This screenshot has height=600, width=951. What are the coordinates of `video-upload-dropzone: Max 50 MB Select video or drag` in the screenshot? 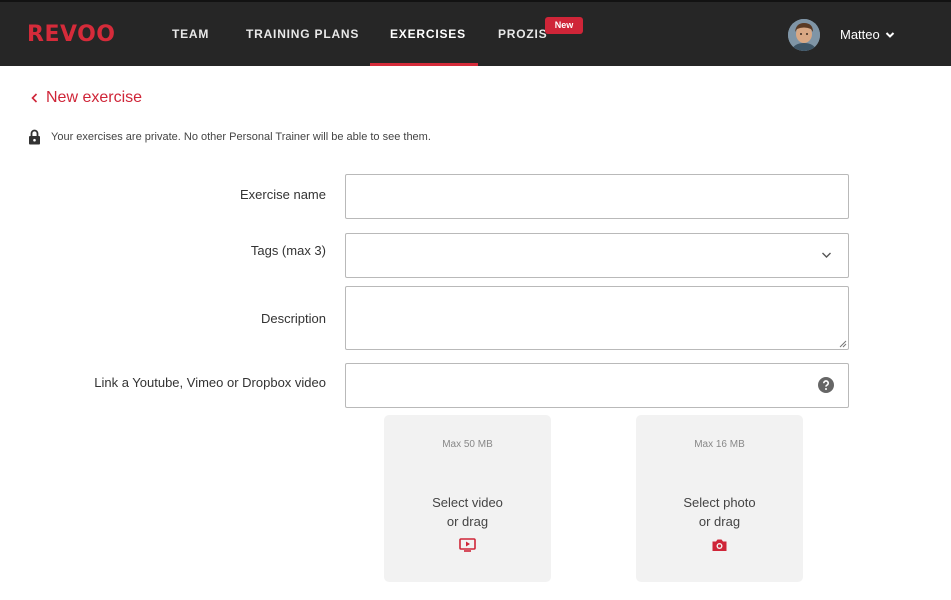 It's located at (467, 498).